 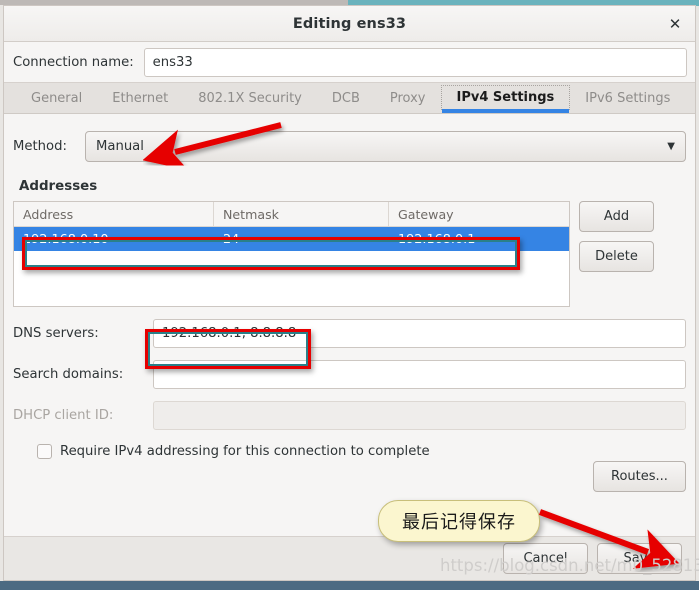 I want to click on arrow-to-save, so click(x=609, y=539).